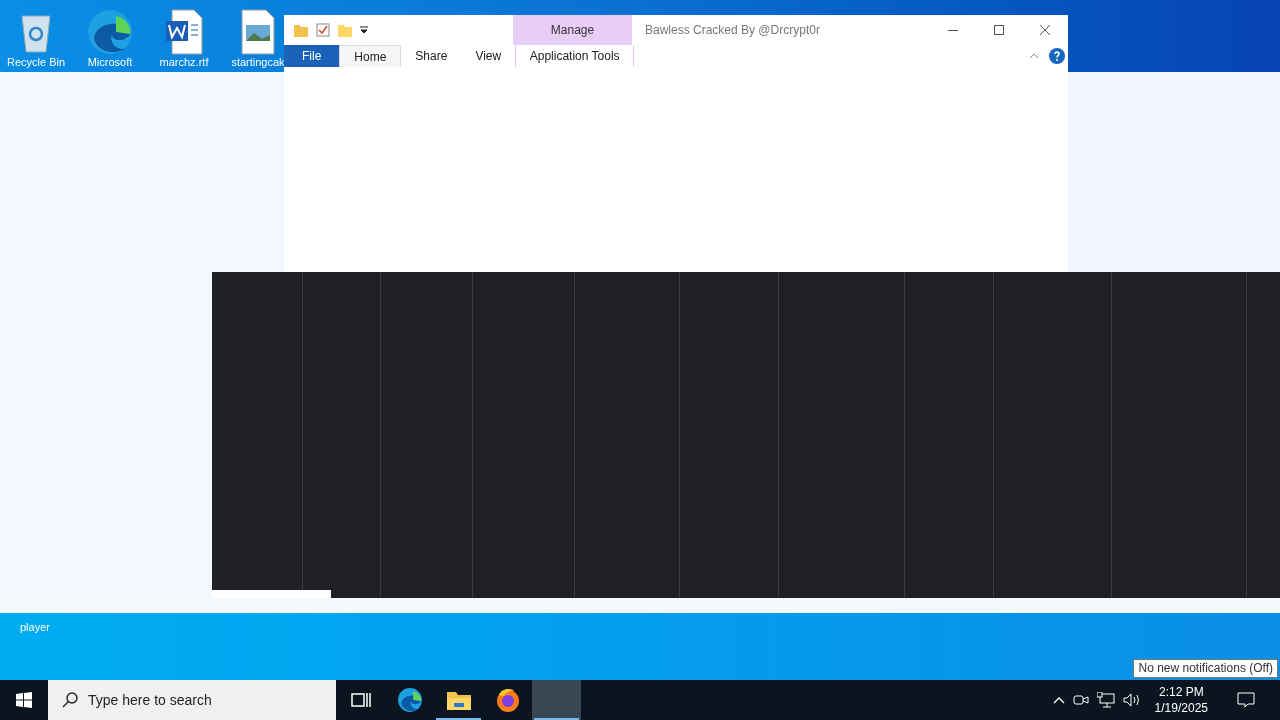 This screenshot has height=720, width=1280. I want to click on dropdown-icon, so click(364, 30).